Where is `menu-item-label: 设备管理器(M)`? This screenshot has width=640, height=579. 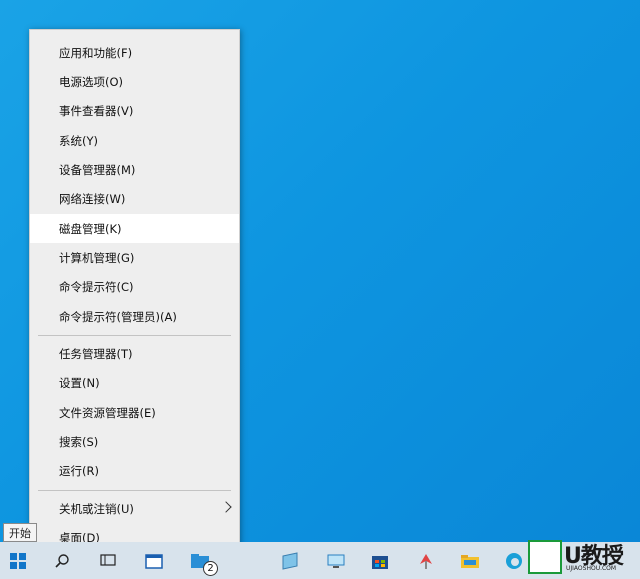 menu-item-label: 设备管理器(M) is located at coordinates (97, 169).